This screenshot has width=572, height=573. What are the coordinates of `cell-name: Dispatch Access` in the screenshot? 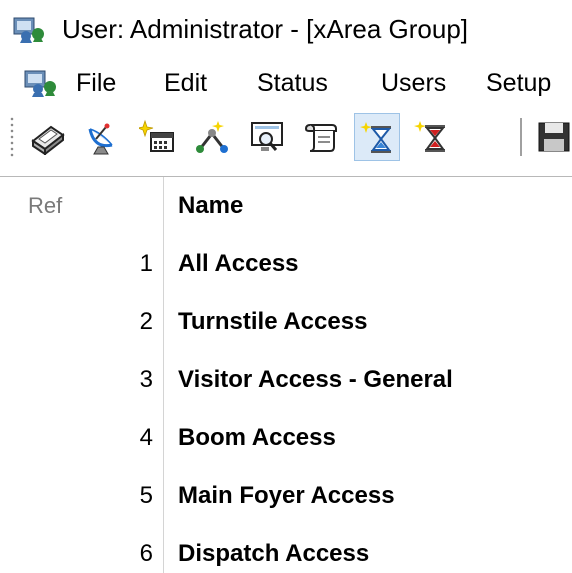 It's located at (274, 553).